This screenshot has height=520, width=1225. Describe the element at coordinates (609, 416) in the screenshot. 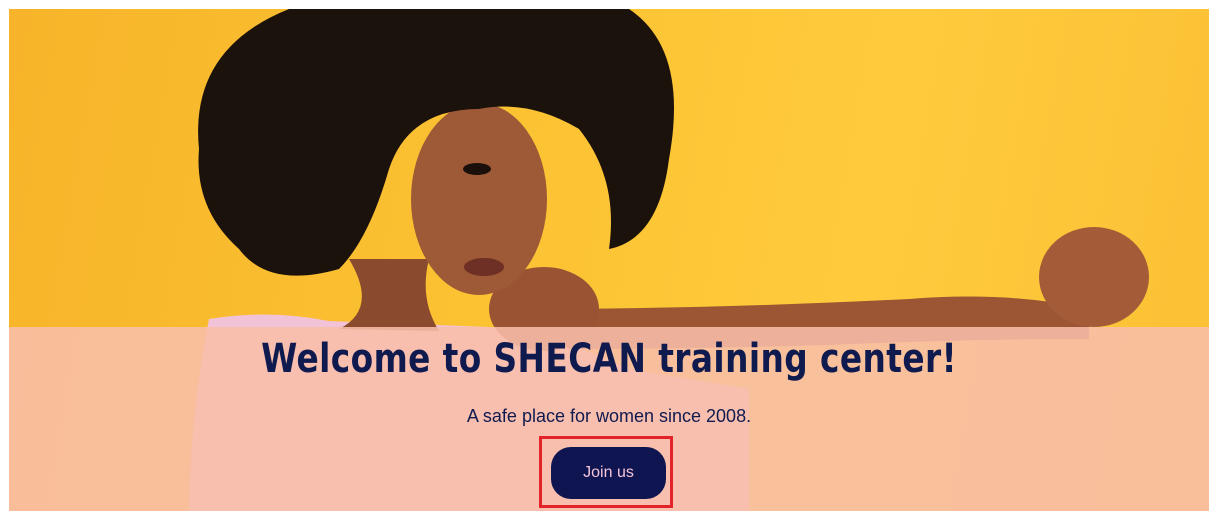

I see `tagline-text: A safe place for women since 2008.` at that location.